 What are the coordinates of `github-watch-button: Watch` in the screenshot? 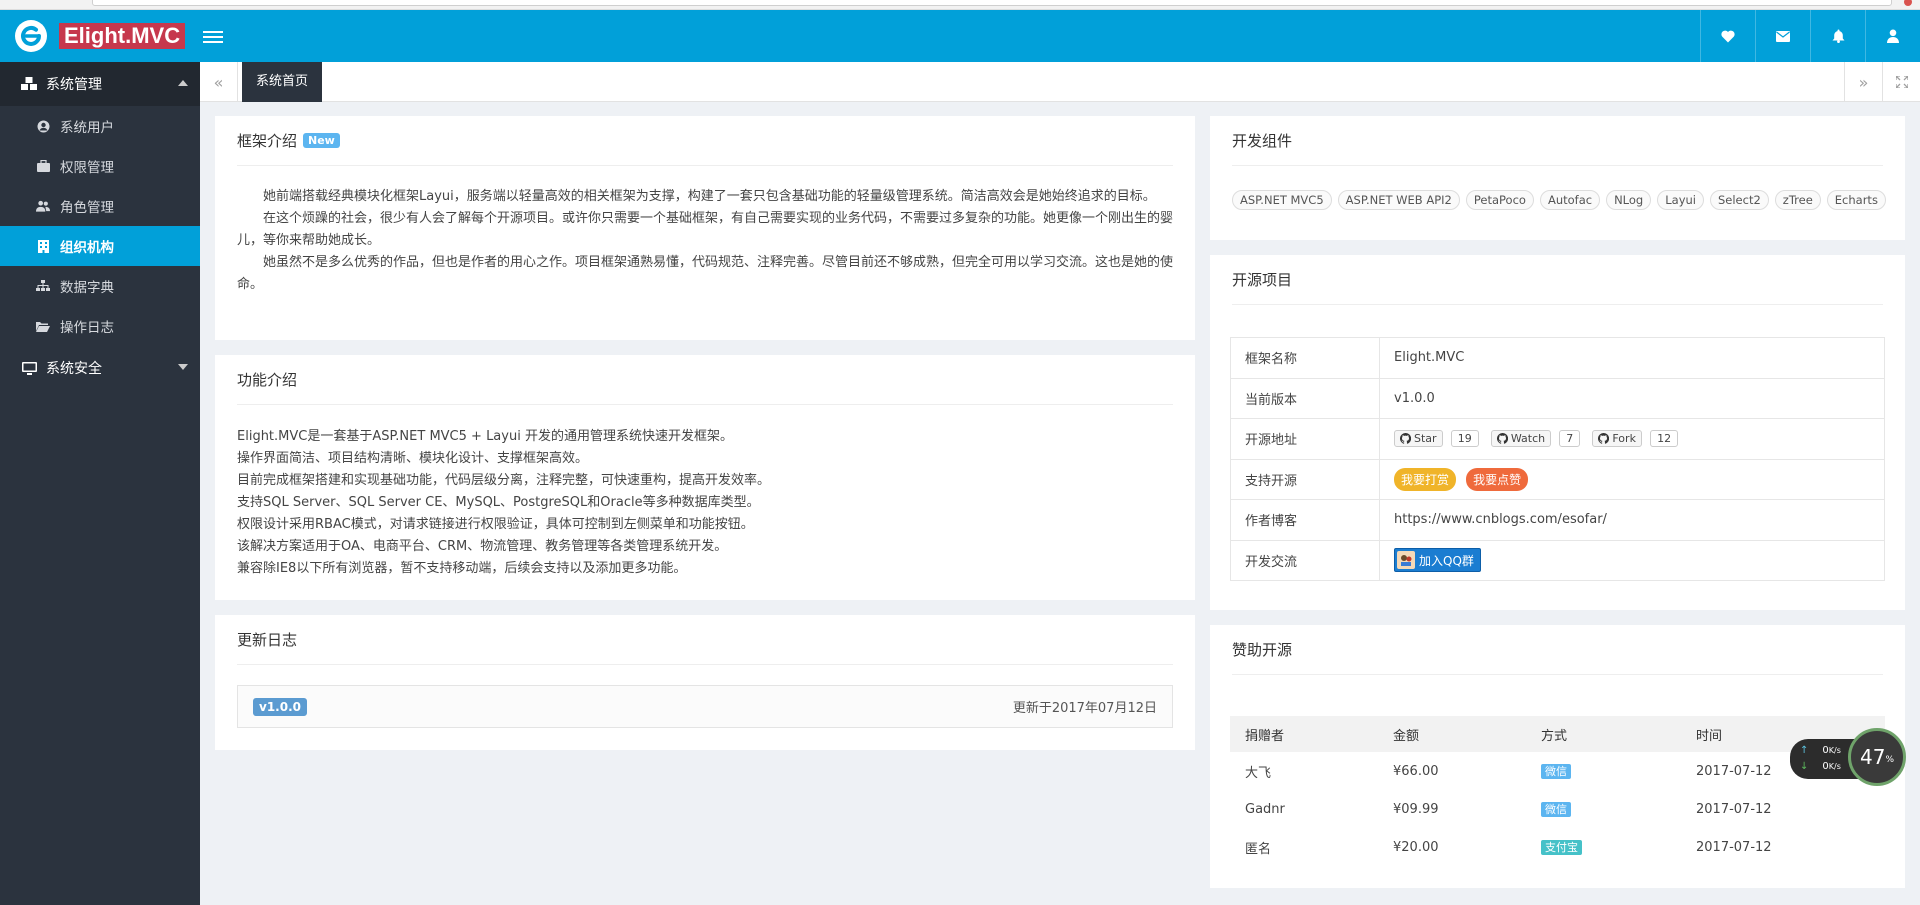 It's located at (1521, 439).